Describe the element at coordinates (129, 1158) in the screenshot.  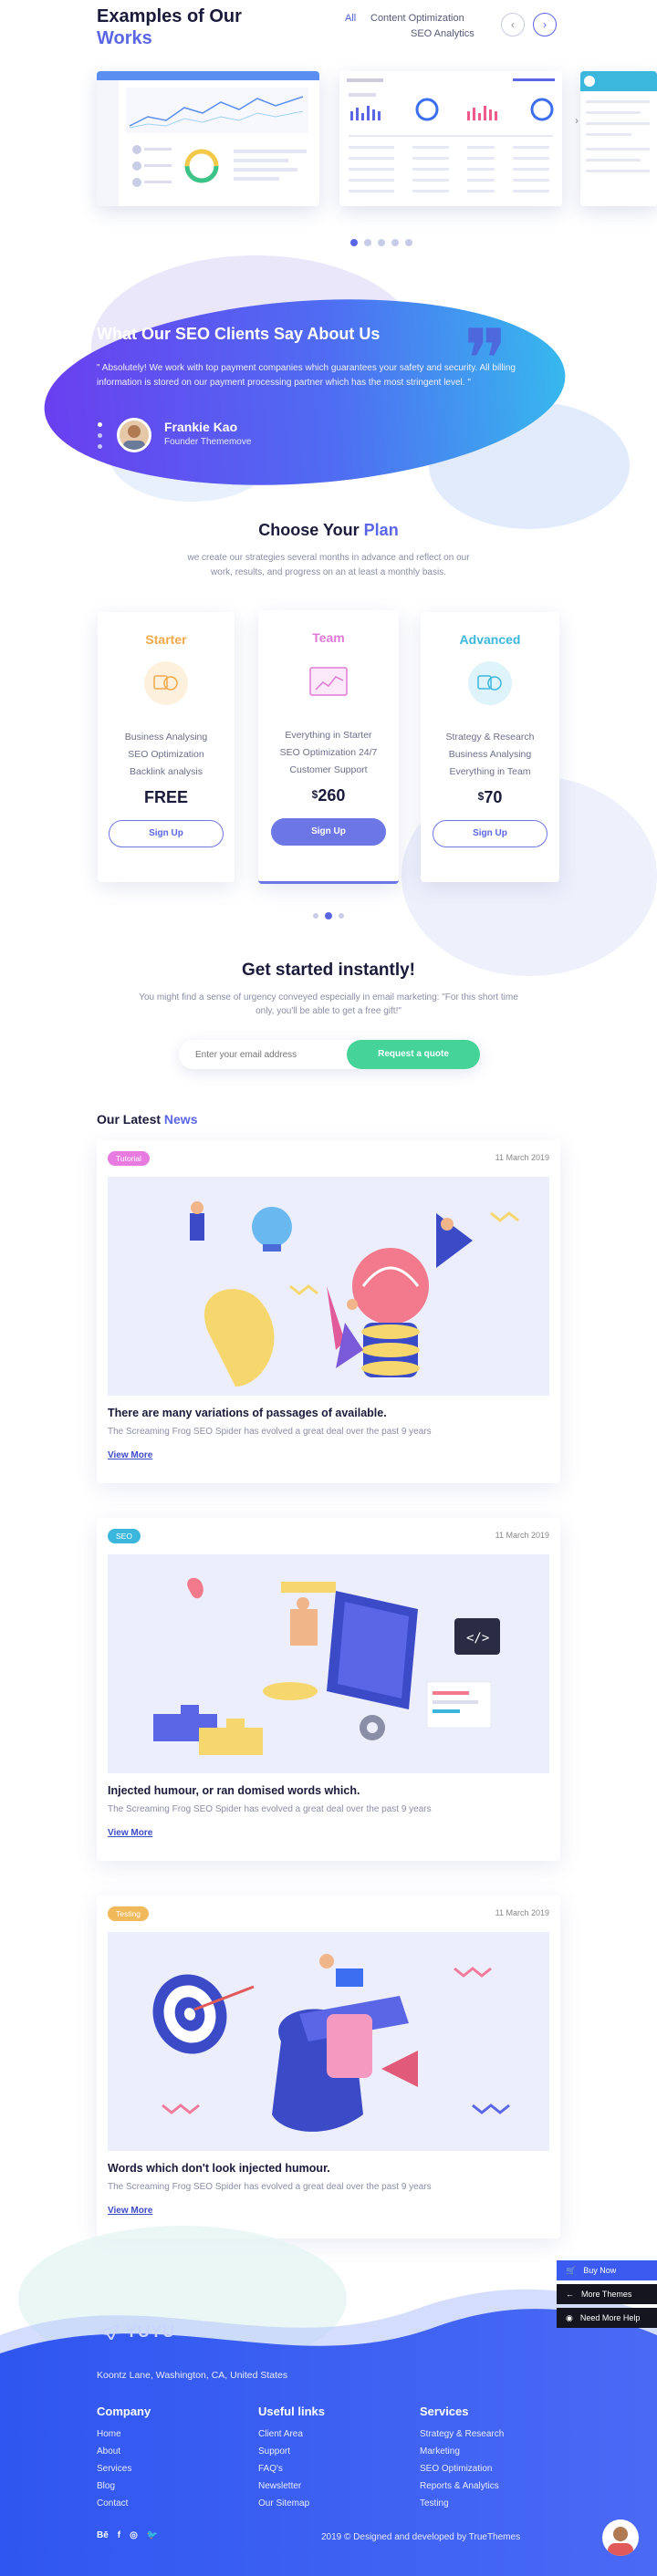
I see `news-tag: Tutorial` at that location.